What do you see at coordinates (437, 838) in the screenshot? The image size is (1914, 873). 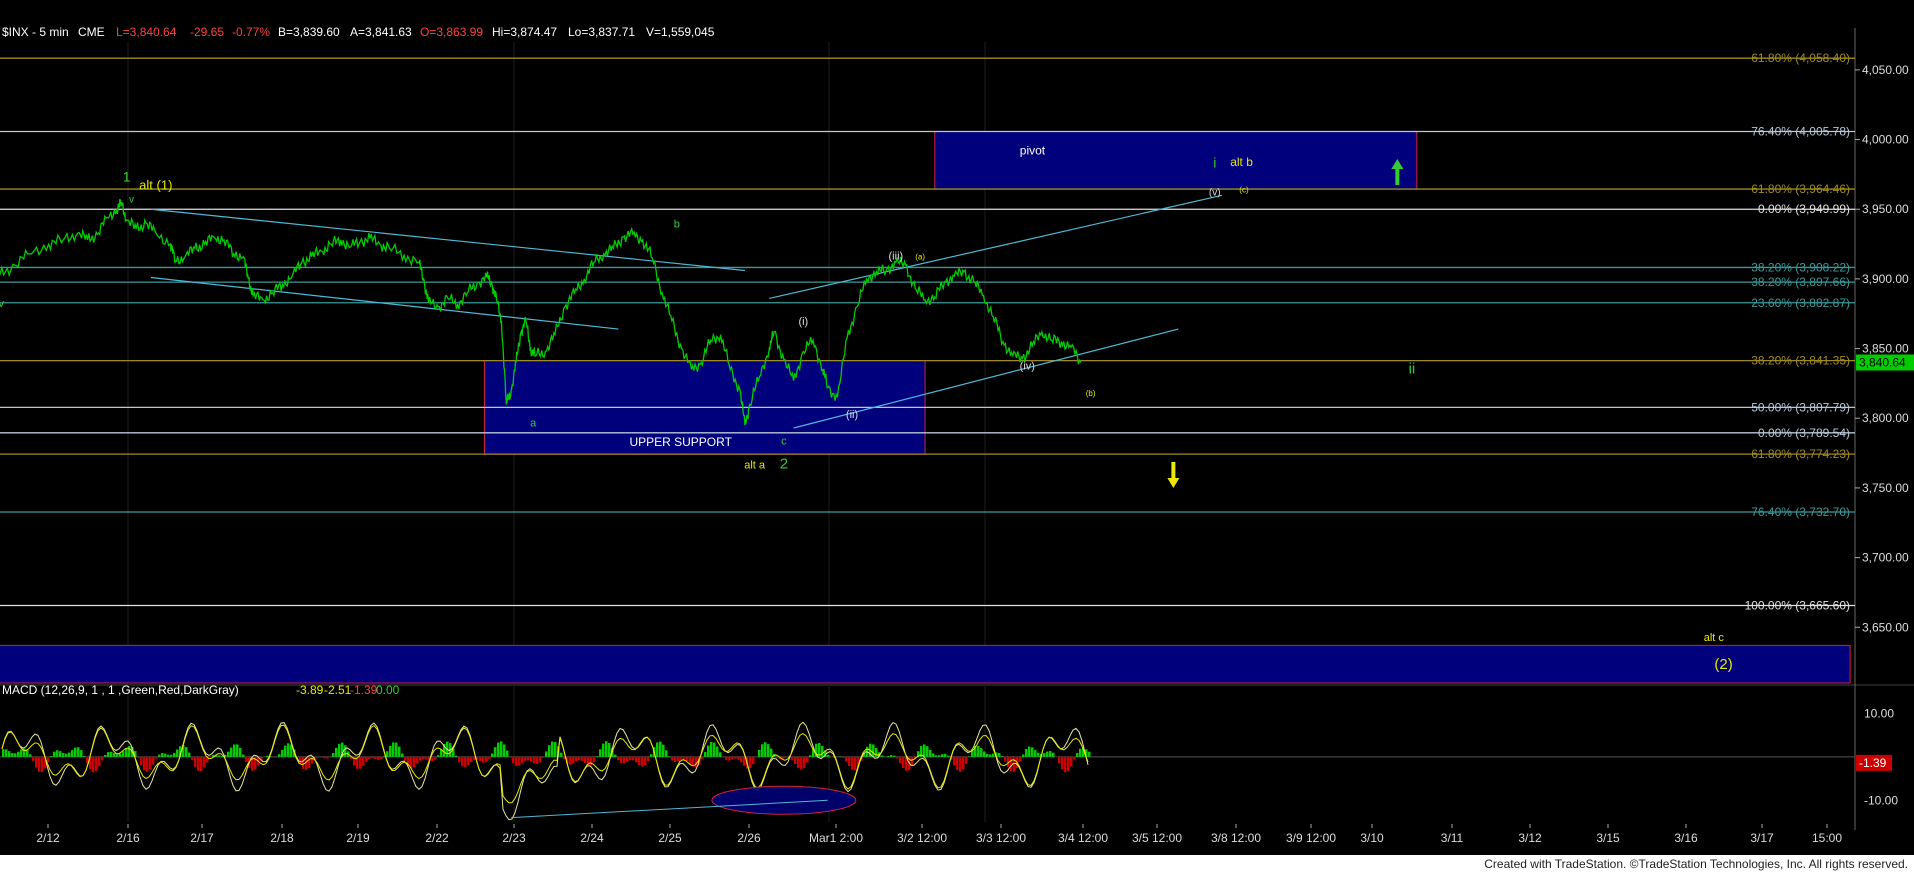 I see `x-tick-label: 2/22` at bounding box center [437, 838].